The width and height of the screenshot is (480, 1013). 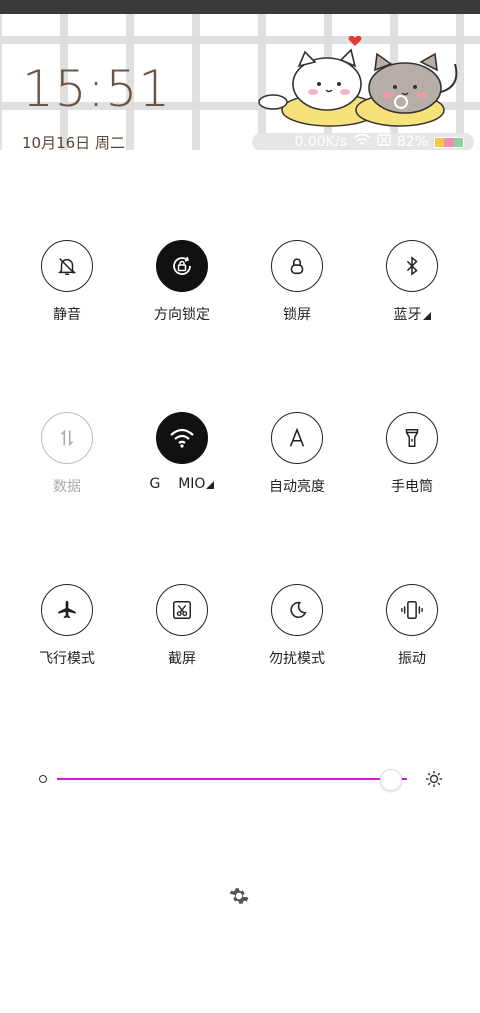 I want to click on quick-tile-label: 振动, so click(x=412, y=658).